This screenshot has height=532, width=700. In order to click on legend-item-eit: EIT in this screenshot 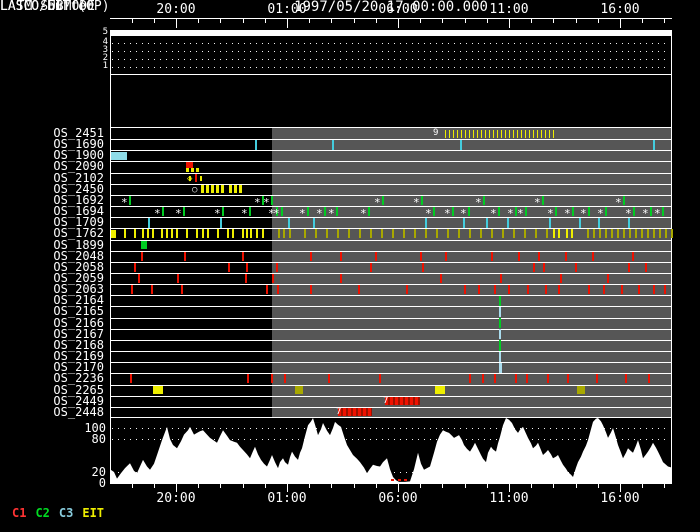, I will do `click(93, 513)`.